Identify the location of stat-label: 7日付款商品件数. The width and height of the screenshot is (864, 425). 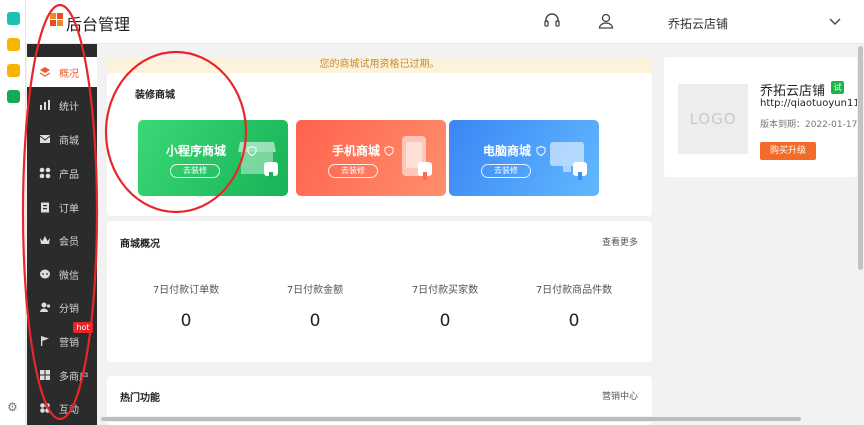
(574, 290).